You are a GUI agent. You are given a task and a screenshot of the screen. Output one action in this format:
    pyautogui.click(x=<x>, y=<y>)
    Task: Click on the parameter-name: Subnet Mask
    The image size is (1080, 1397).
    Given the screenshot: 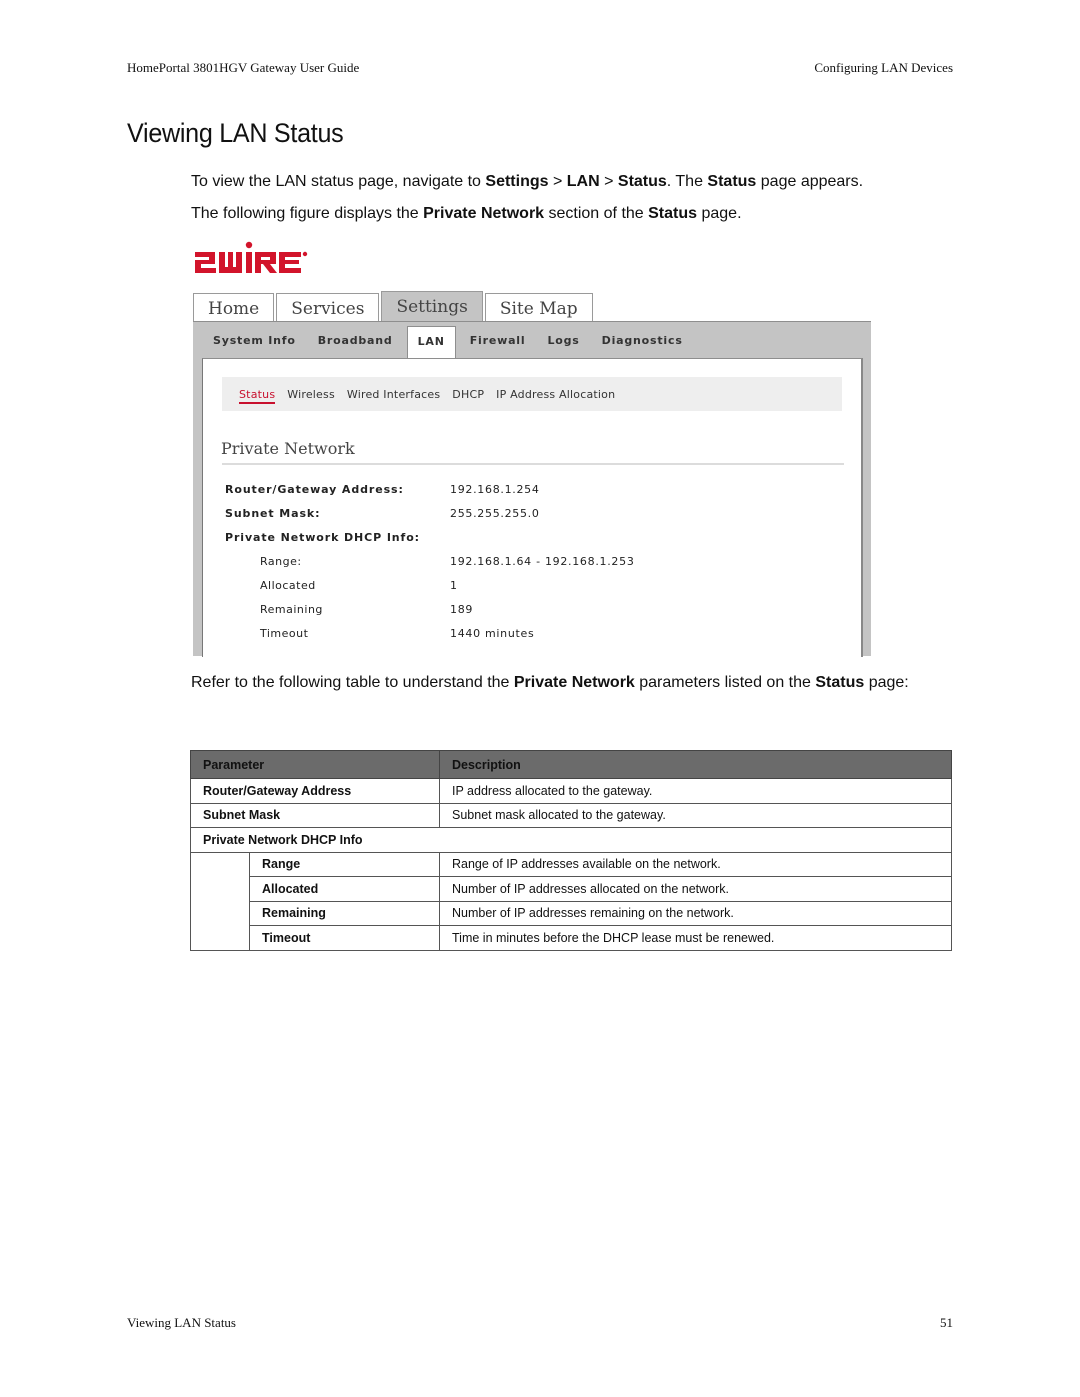 What is the action you would take?
    pyautogui.click(x=315, y=815)
    